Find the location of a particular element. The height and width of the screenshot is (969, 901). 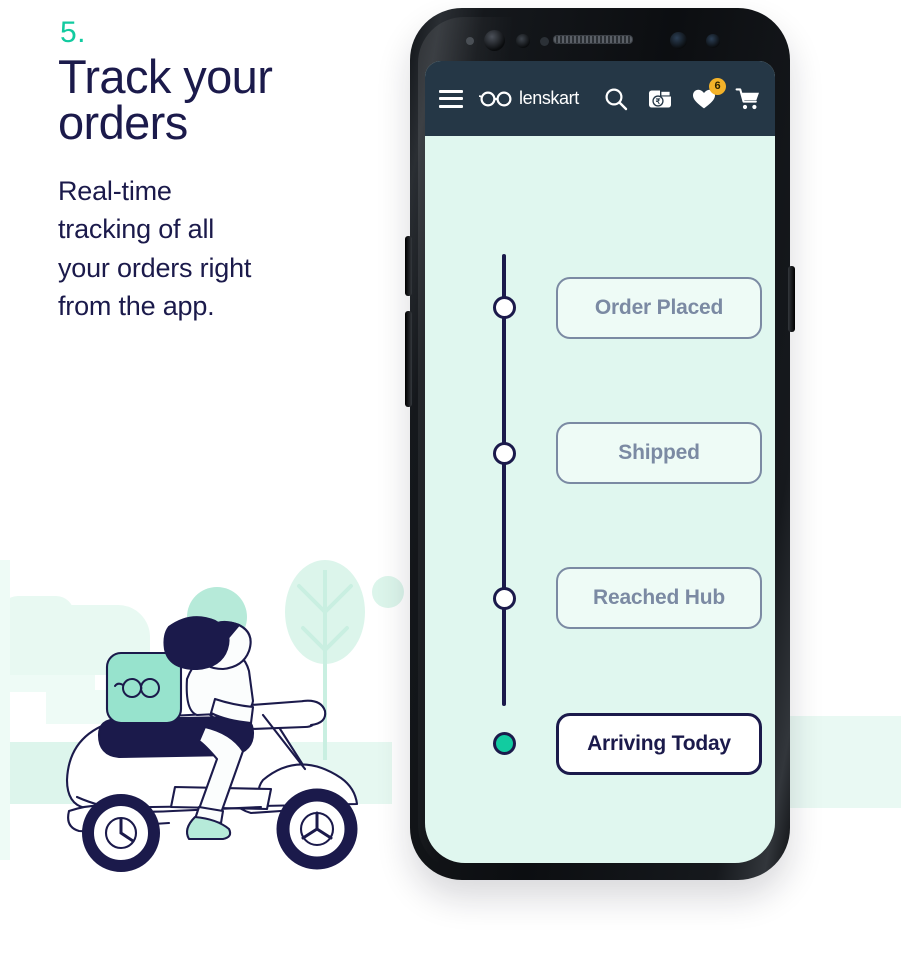

phone-sensor-cluster is located at coordinates (600, 39).